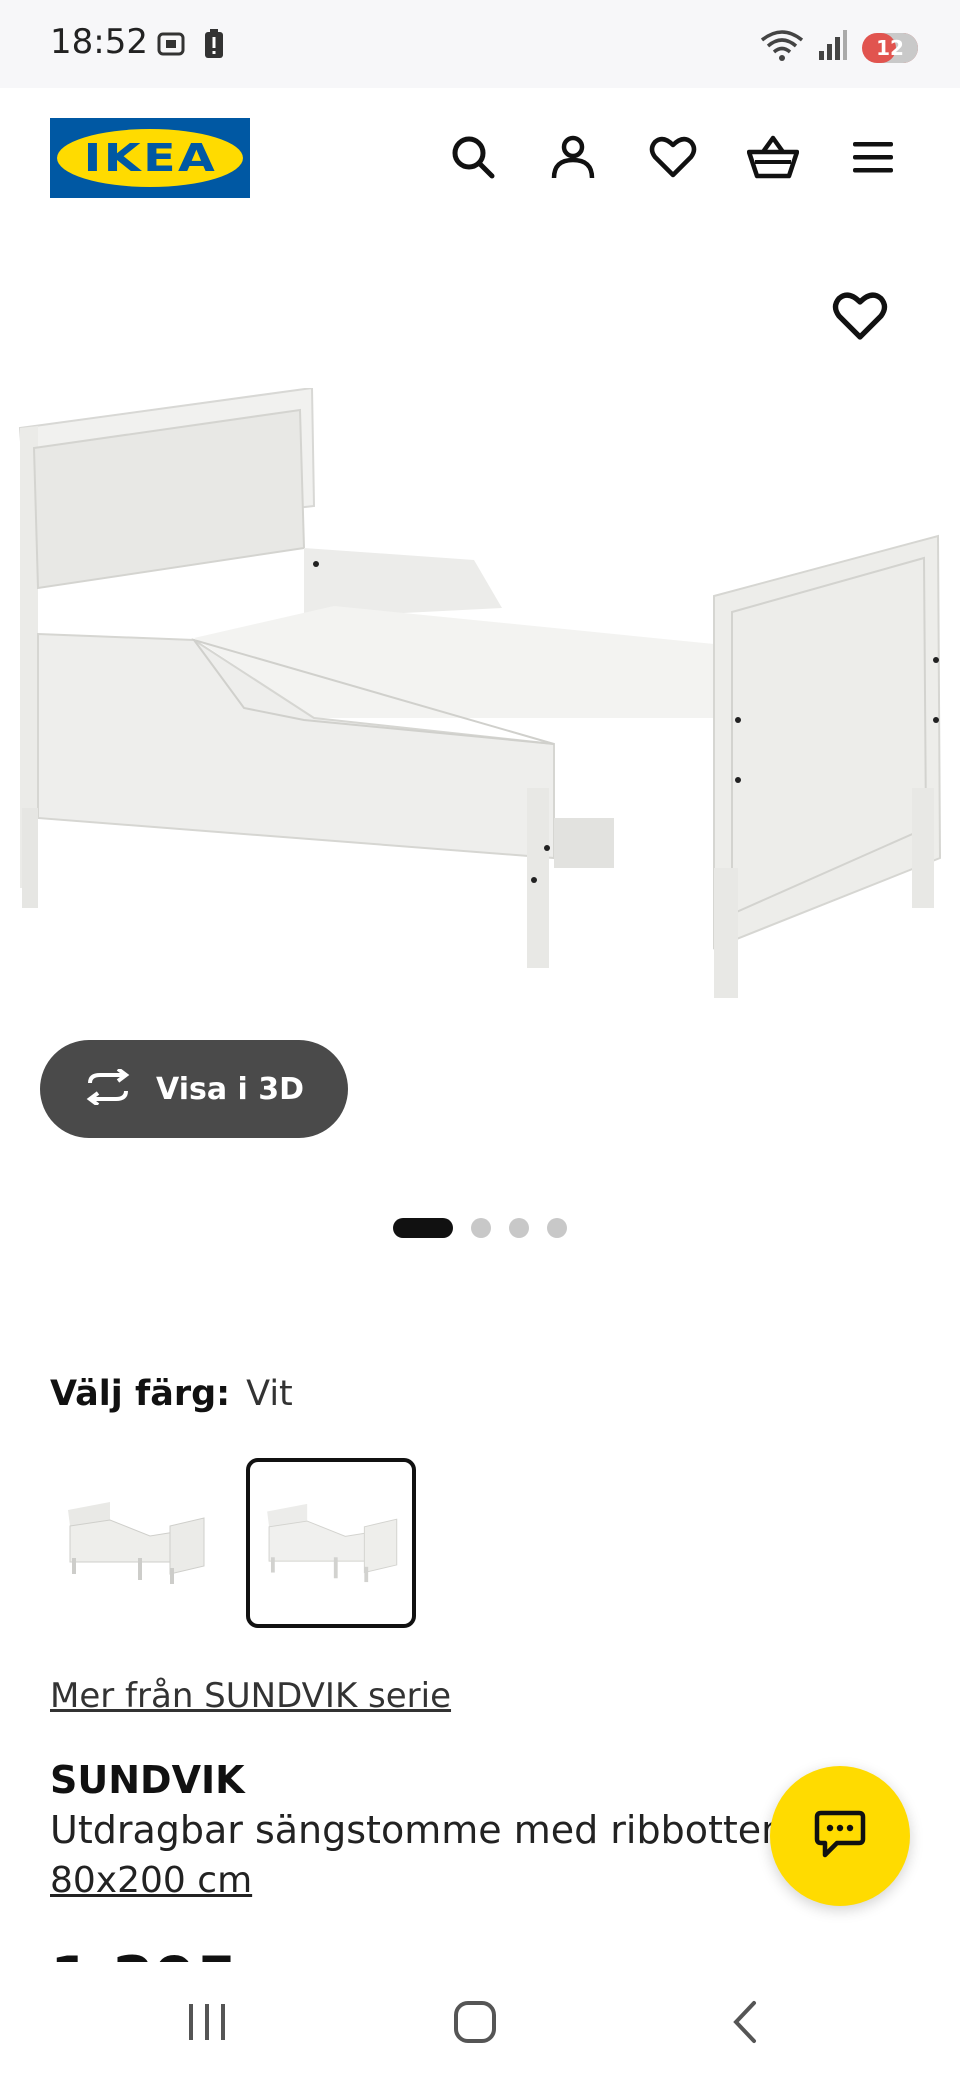  Describe the element at coordinates (108, 1088) in the screenshot. I see `rotate-3d-icon` at that location.